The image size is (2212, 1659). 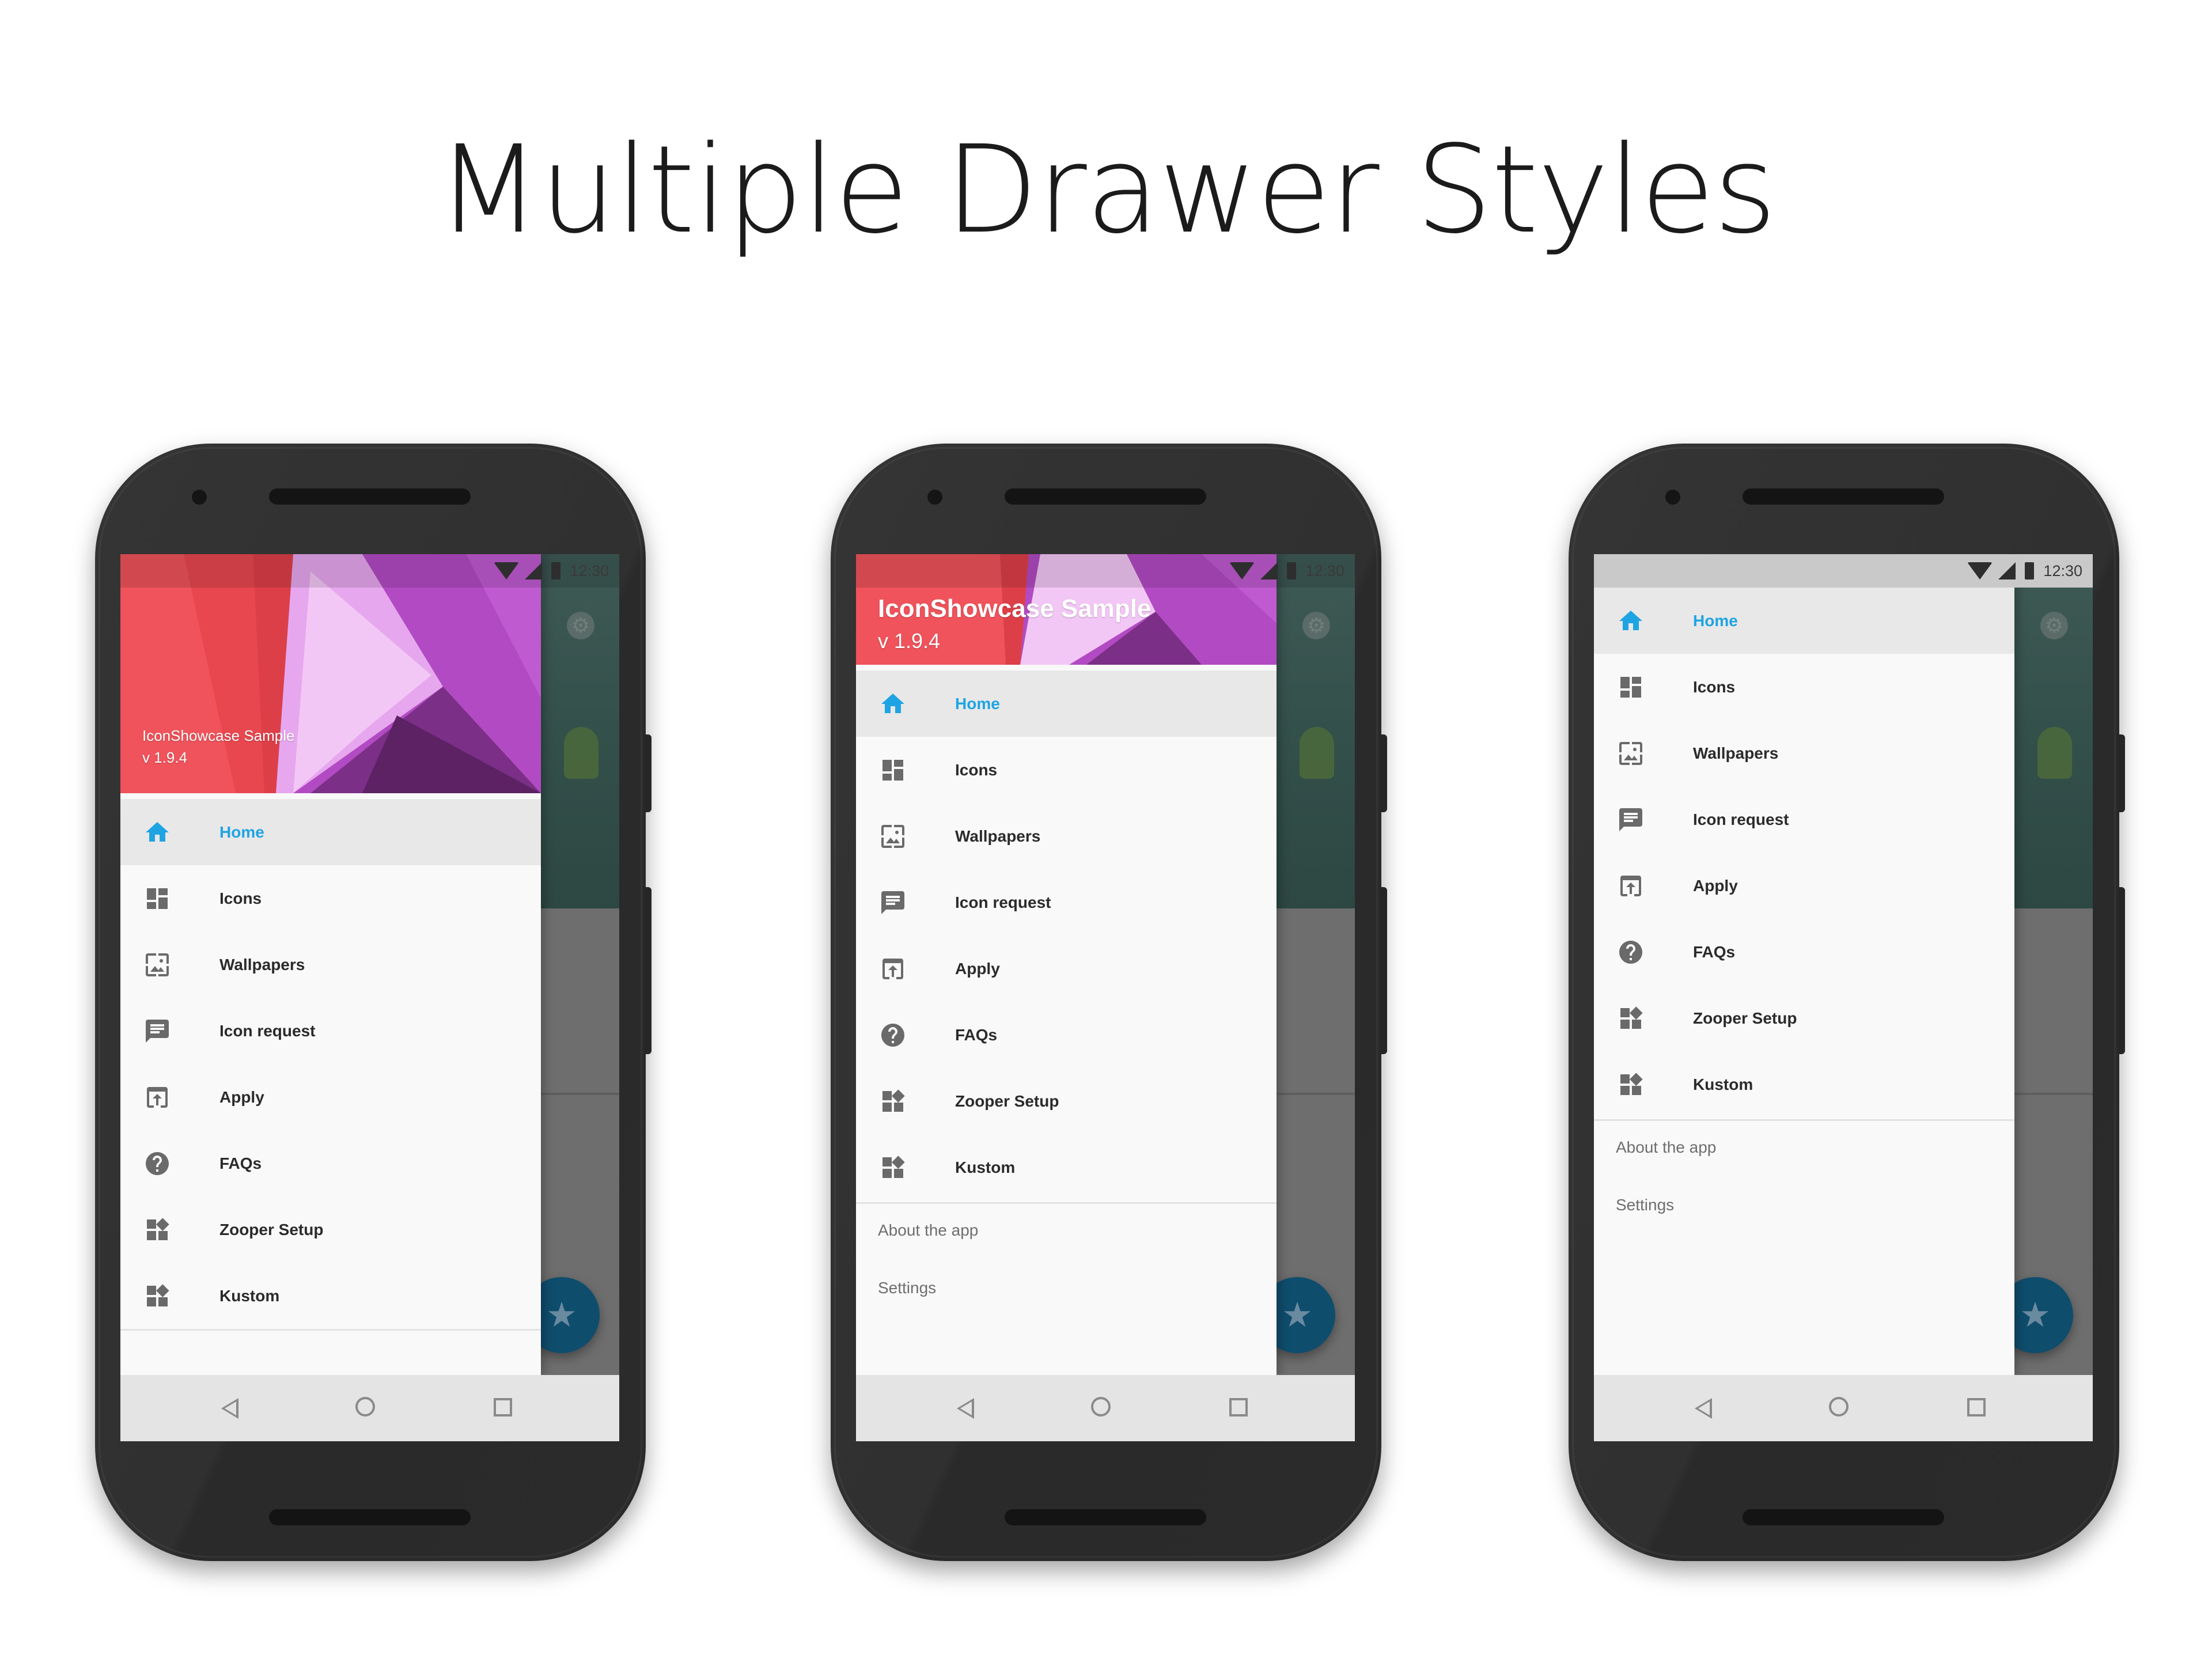 I want to click on wifi-icon, so click(x=1242, y=570).